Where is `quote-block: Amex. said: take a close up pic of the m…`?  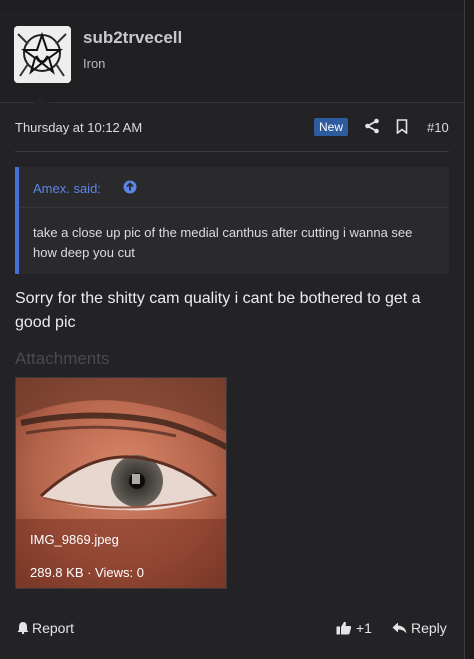 quote-block: Amex. said: take a close up pic of the m… is located at coordinates (232, 220).